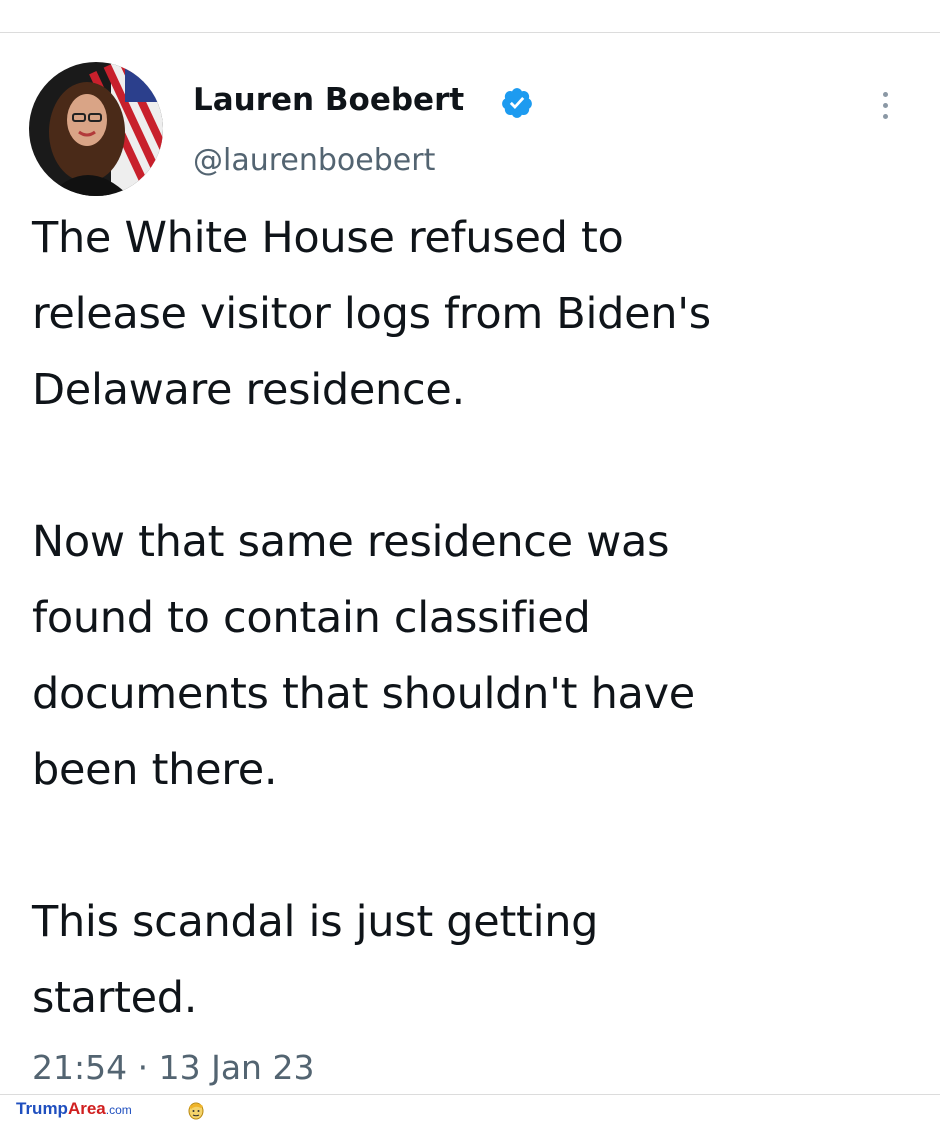 This screenshot has width=940, height=1121. I want to click on author-display-name: Lauren Boebert, so click(328, 100).